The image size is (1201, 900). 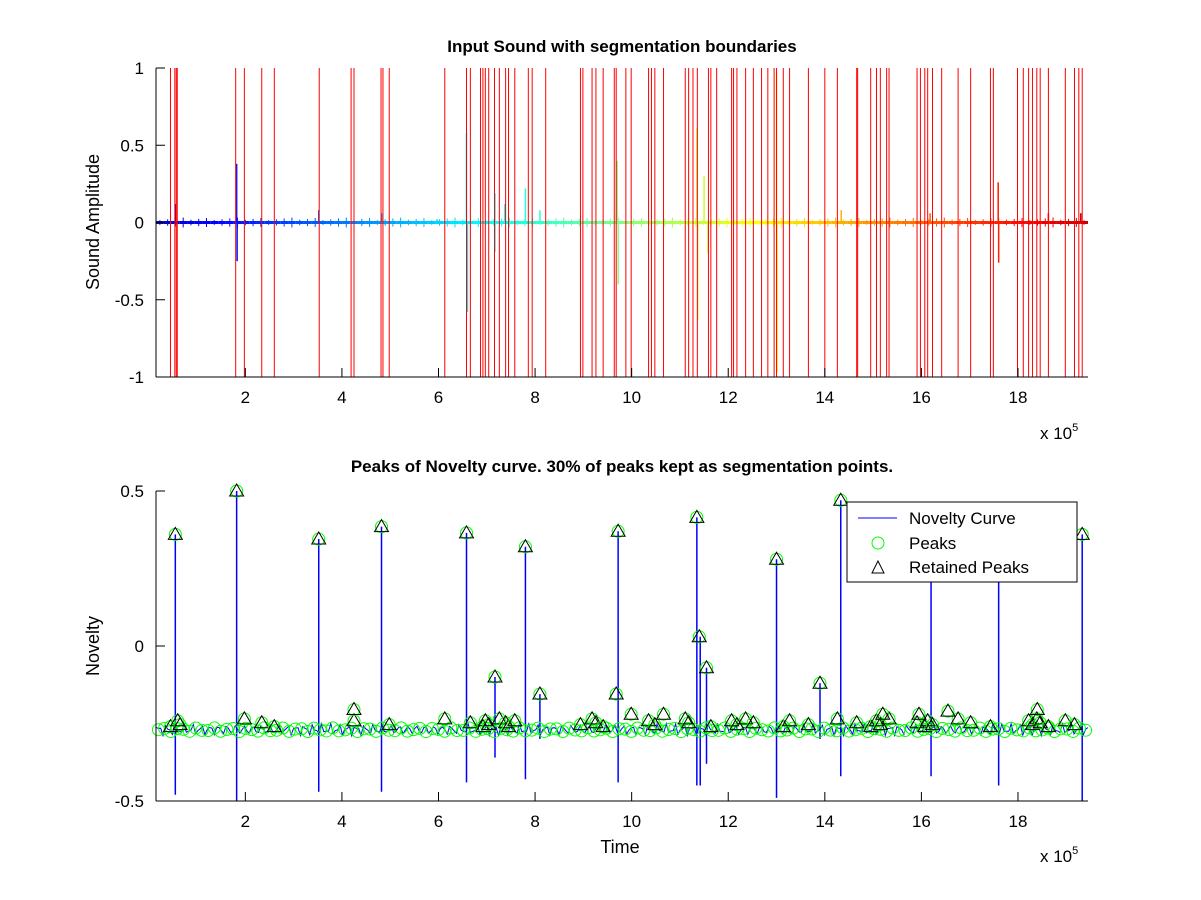 I want to click on top-chart-title: Input Sound with segmentation boundaries, so click(x=621, y=46).